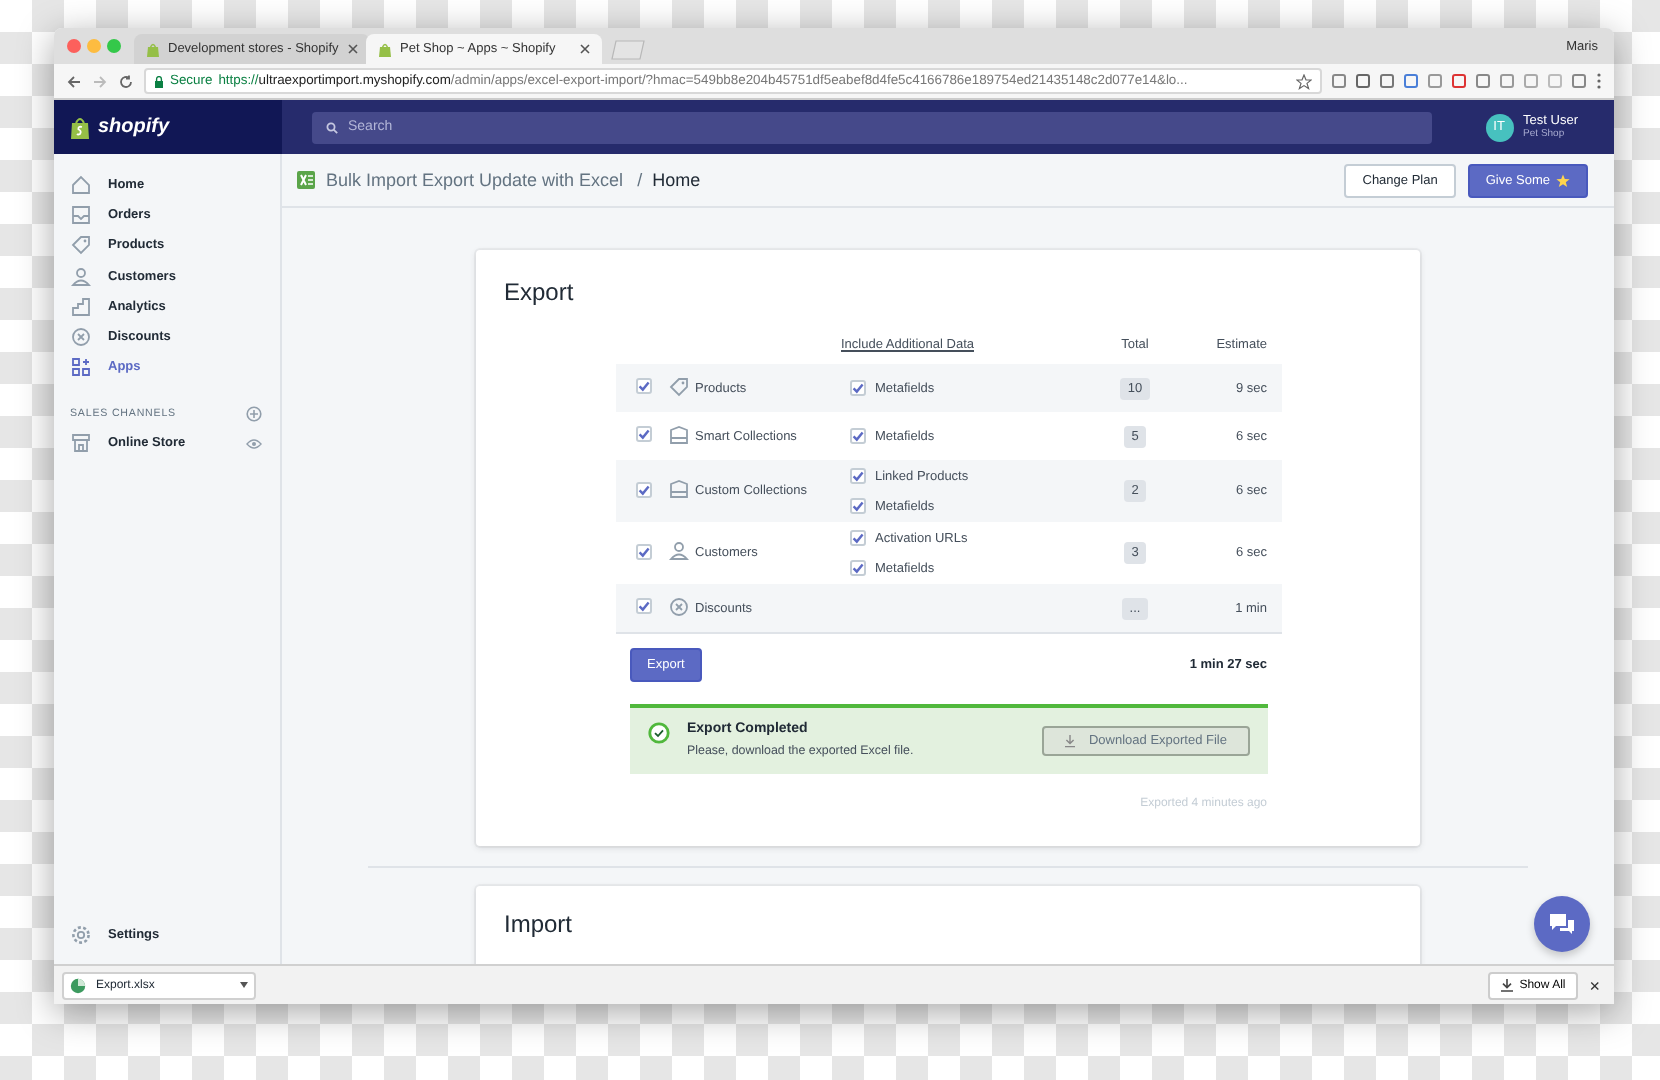 The height and width of the screenshot is (1080, 1660). What do you see at coordinates (539, 924) in the screenshot?
I see `card-title: Import` at bounding box center [539, 924].